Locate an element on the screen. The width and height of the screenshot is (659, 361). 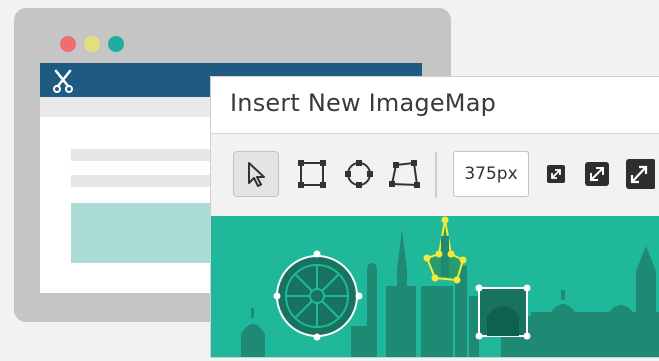
polygon-icon is located at coordinates (404, 174).